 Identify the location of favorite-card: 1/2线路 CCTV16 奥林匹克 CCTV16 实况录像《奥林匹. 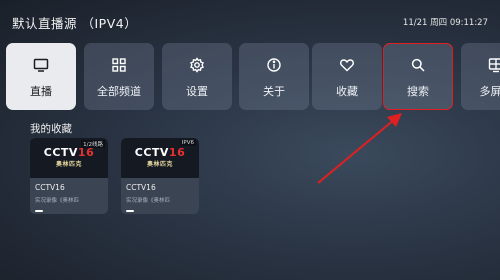
(69, 176).